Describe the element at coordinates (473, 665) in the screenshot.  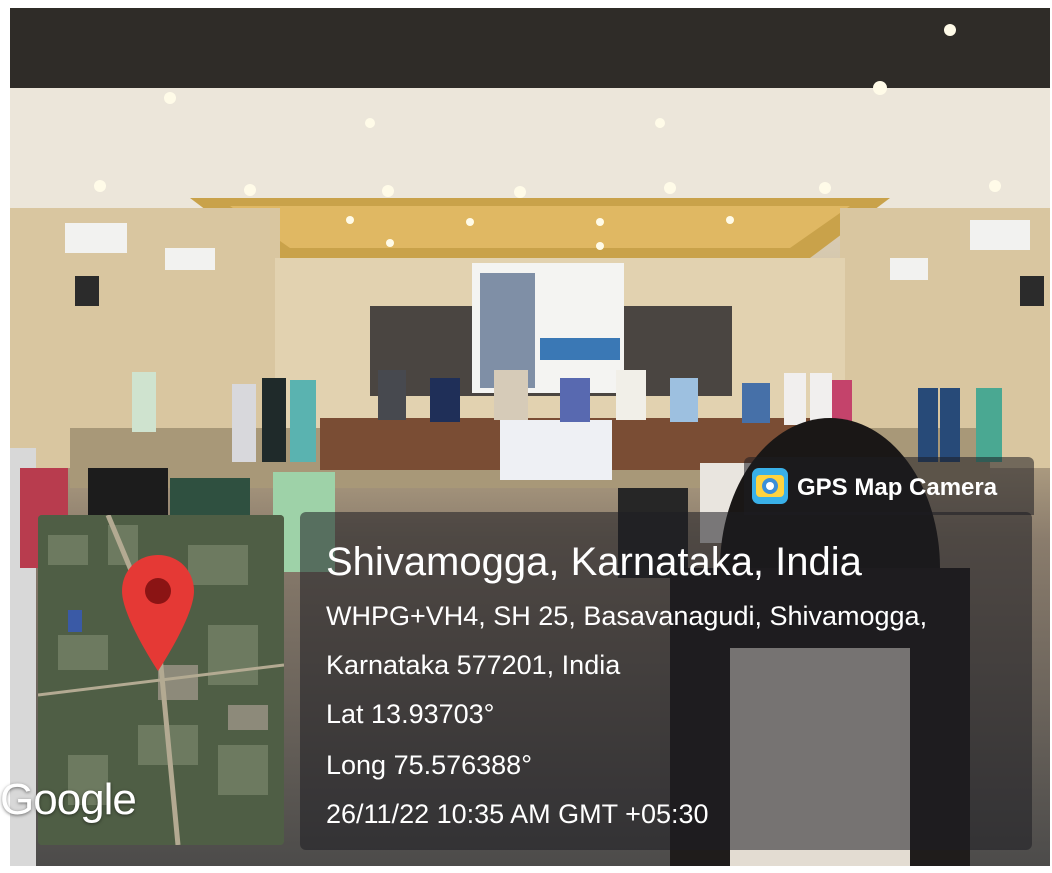
I see `address-line-2: Karnataka 577201, India` at that location.